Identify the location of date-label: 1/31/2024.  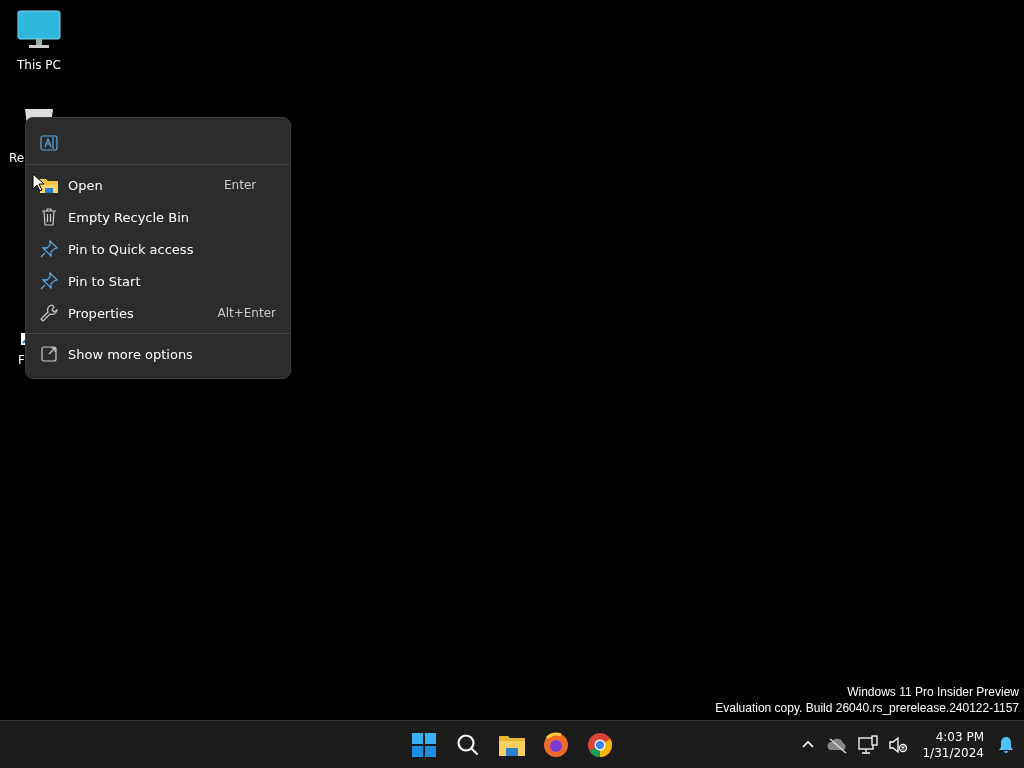
(953, 752).